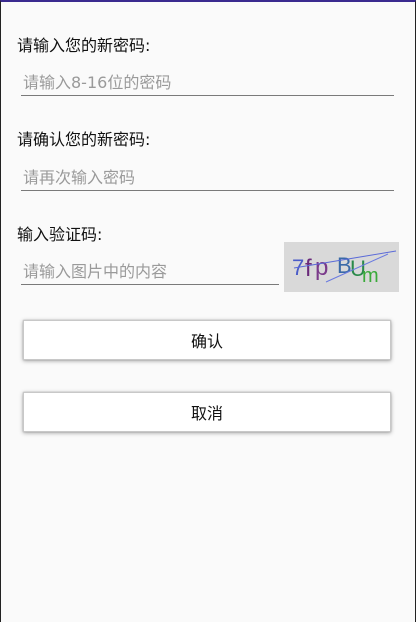 Image resolution: width=416 pixels, height=622 pixels. What do you see at coordinates (84, 45) in the screenshot?
I see `new-password-label: 请输入您的新密码:` at bounding box center [84, 45].